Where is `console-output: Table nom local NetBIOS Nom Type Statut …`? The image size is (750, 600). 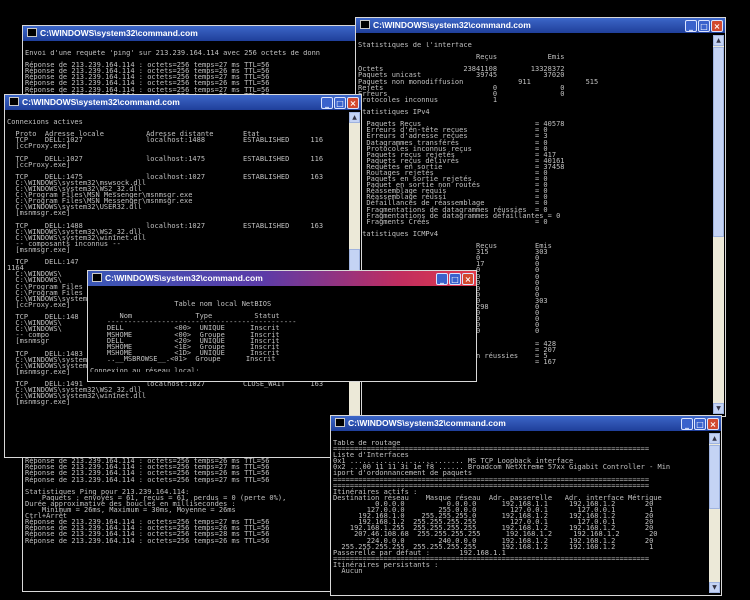
console-output: Table nom local NetBIOS Nom Type Statut … is located at coordinates (282, 333).